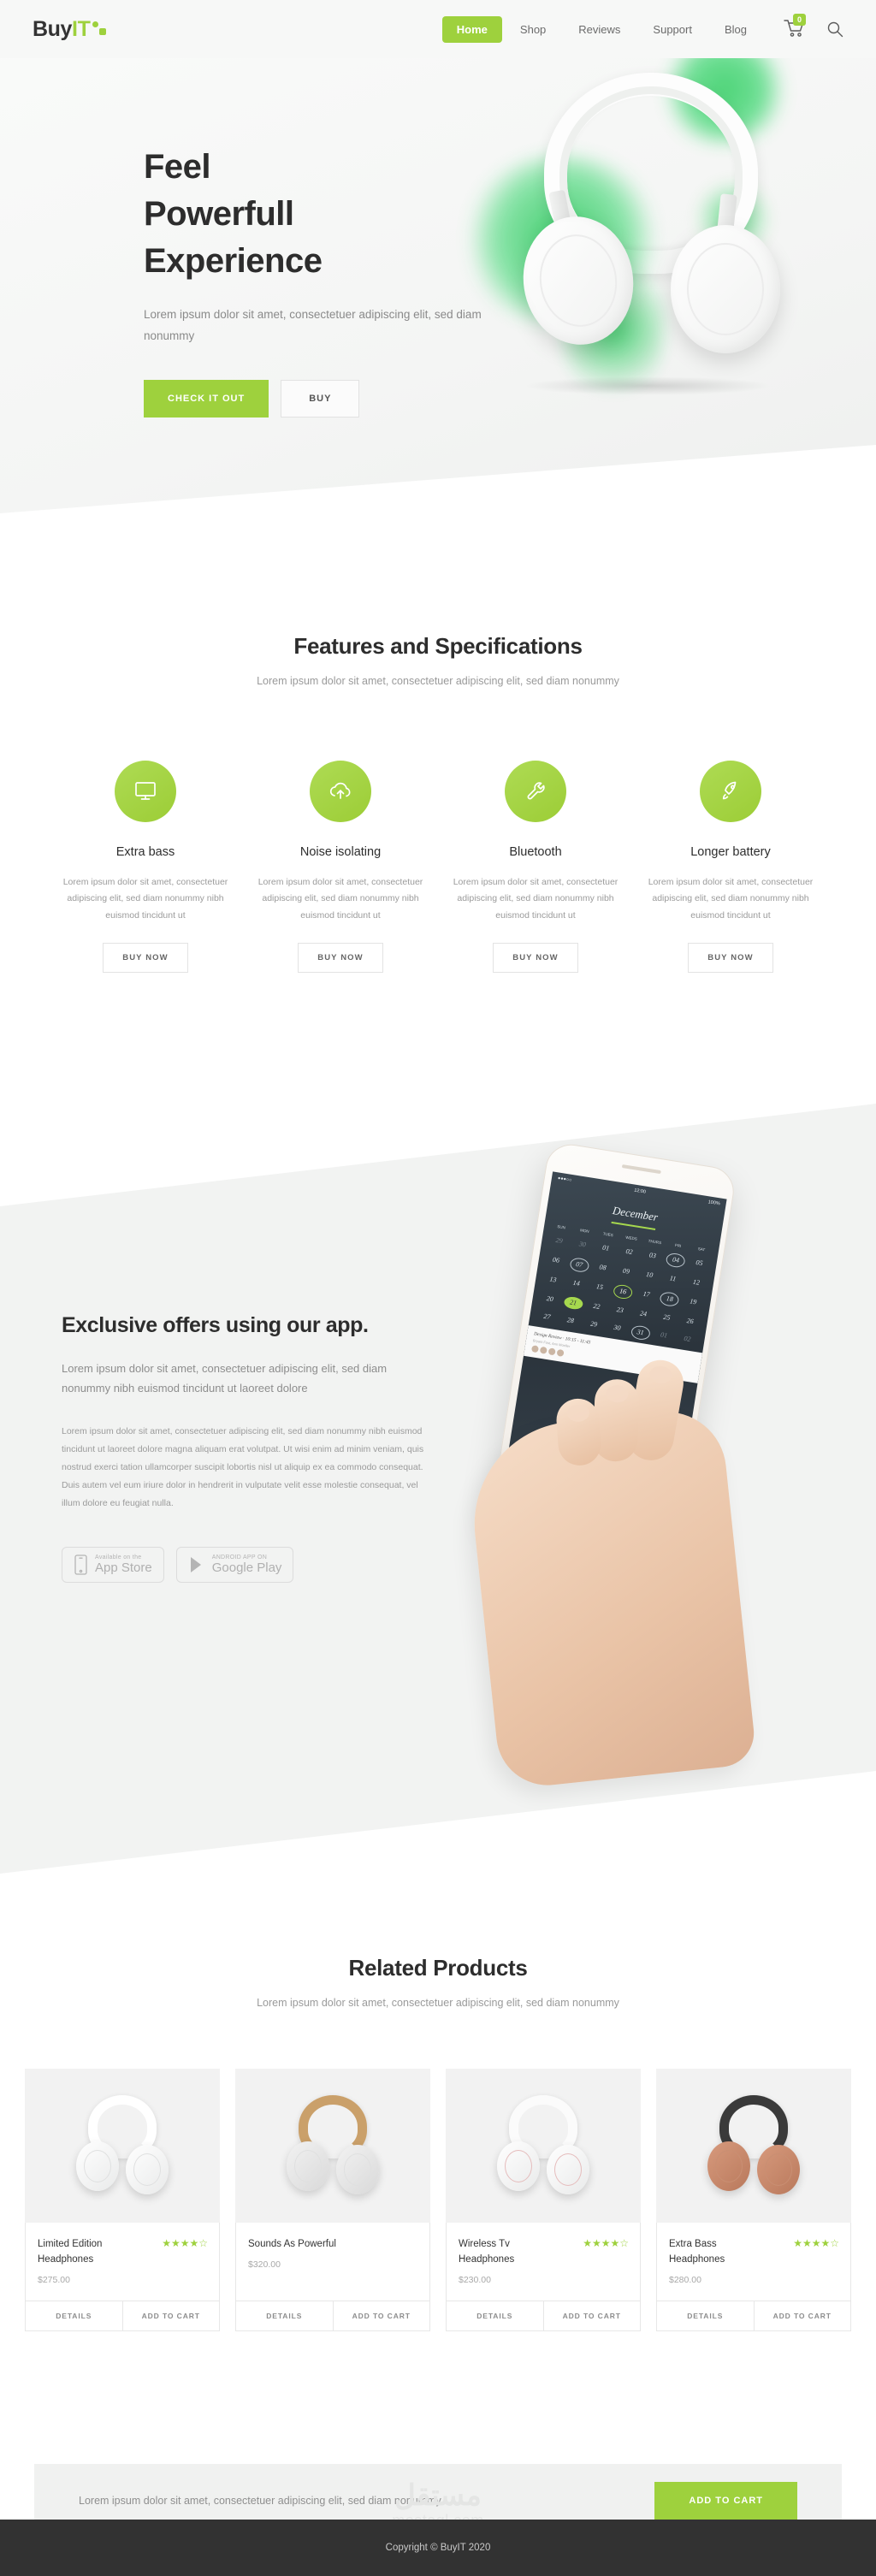  I want to click on product-price: $275.00, so click(54, 2279).